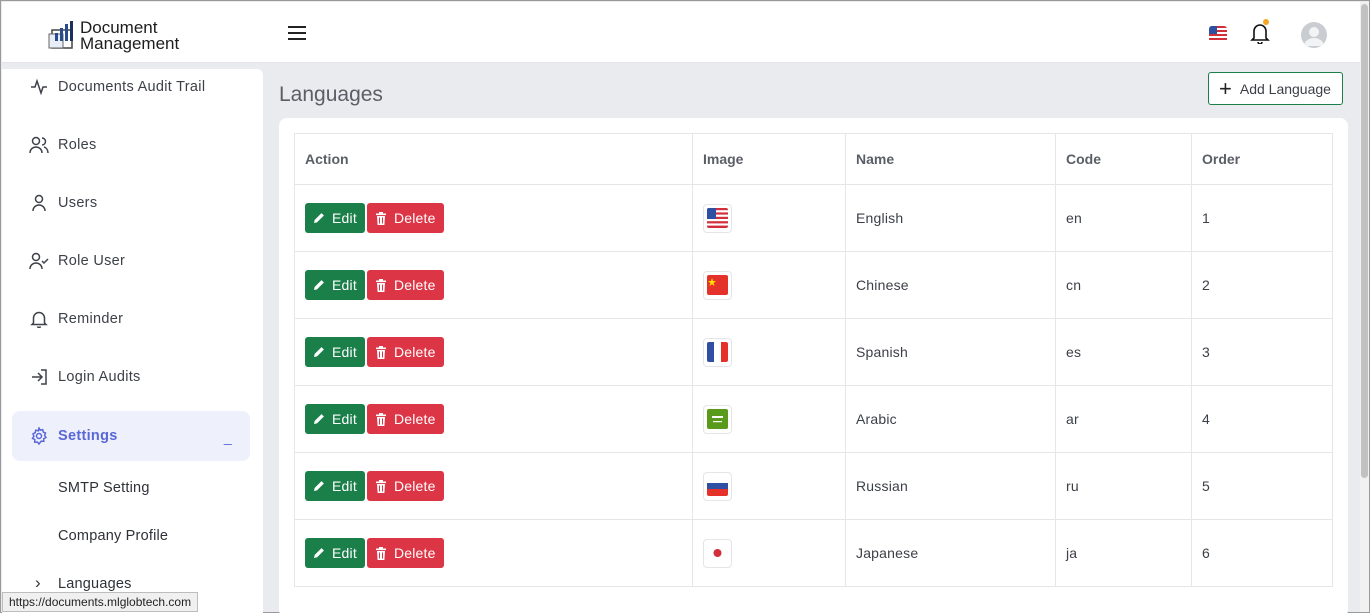  I want to click on table-row: Edit Delete Spanish es 3, so click(813, 352).